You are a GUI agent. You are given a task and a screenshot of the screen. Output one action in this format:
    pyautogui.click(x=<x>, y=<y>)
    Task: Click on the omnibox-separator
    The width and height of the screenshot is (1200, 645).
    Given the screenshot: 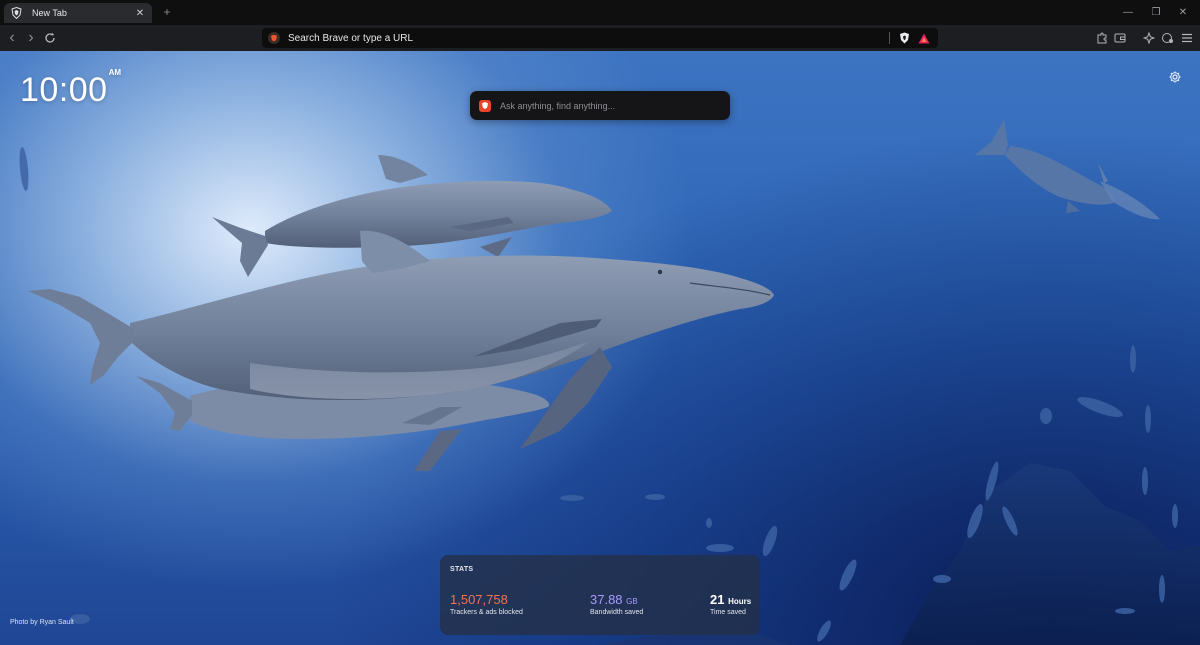 What is the action you would take?
    pyautogui.click(x=889, y=38)
    